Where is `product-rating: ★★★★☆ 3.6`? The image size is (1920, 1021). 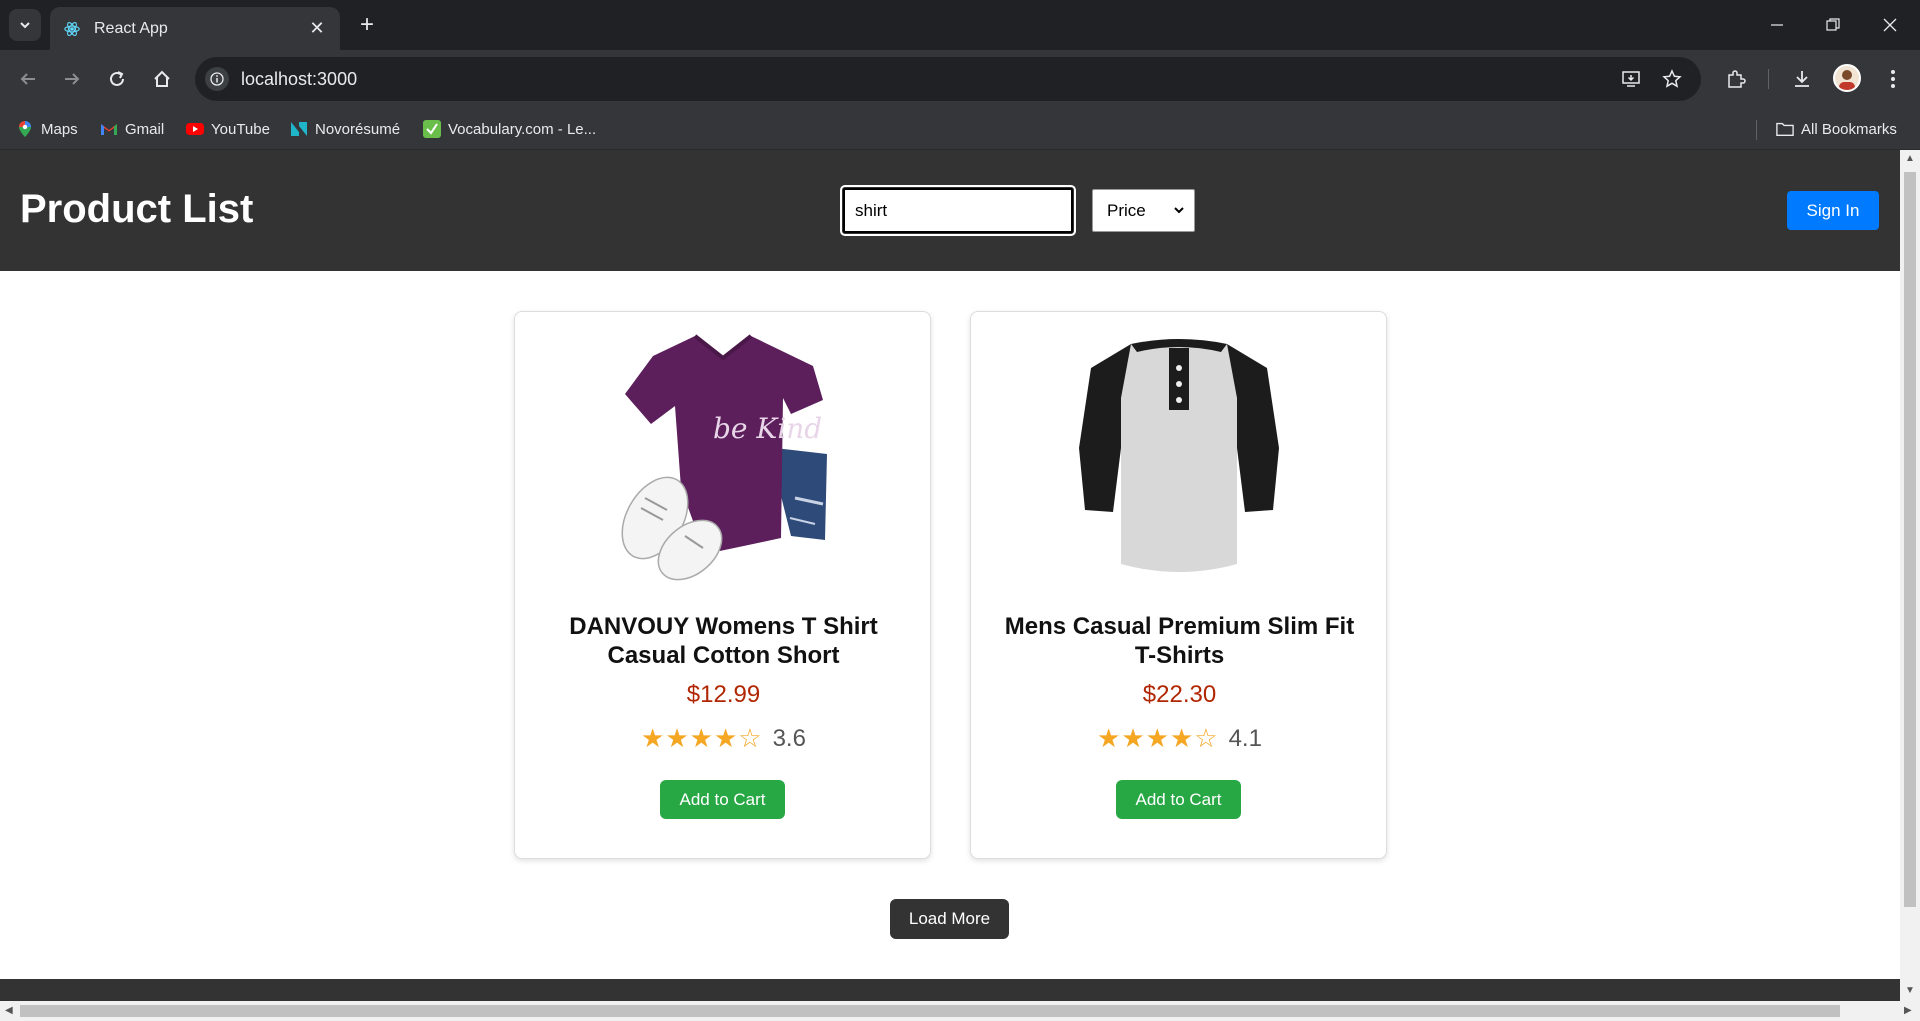
product-rating: ★★★★☆ 3.6 is located at coordinates (723, 739).